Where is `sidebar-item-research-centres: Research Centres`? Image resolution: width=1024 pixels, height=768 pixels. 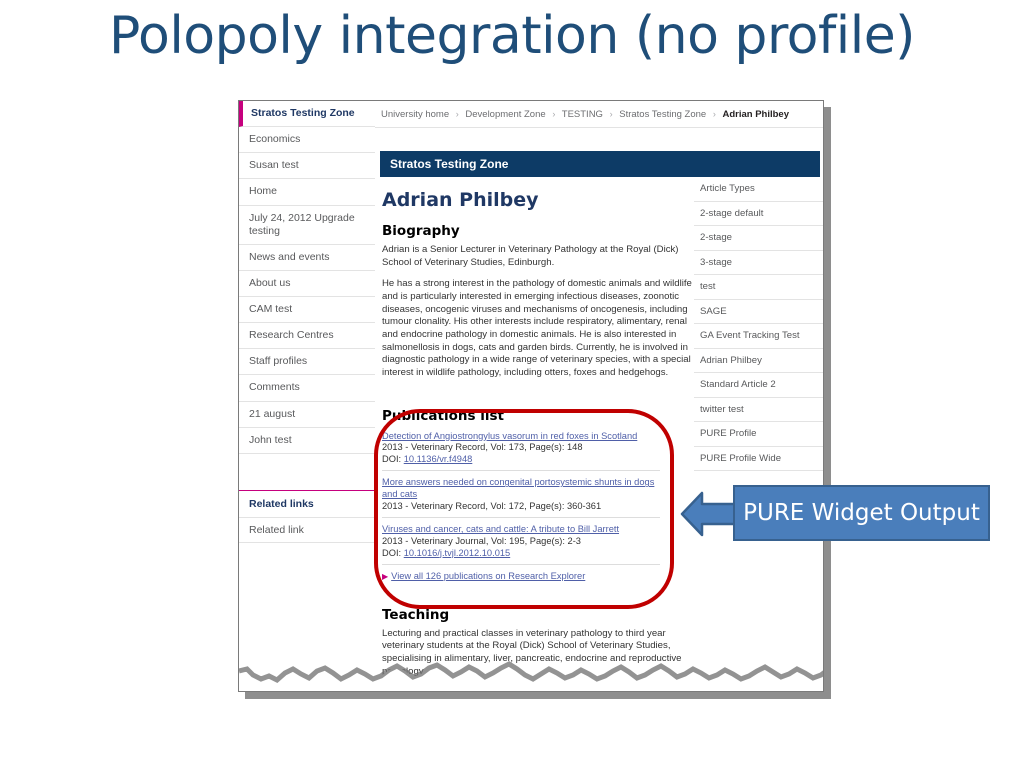
sidebar-item-research-centres: Research Centres is located at coordinates (307, 336).